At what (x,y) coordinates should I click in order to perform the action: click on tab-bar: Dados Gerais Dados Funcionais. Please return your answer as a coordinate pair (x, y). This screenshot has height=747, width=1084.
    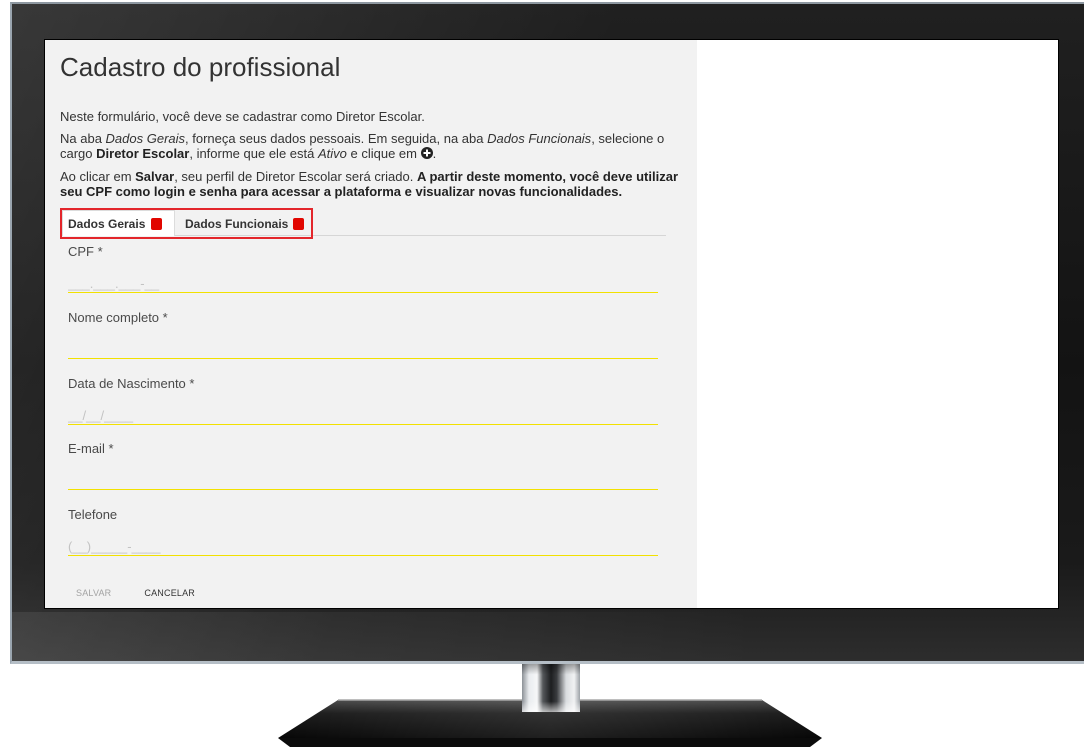
    Looking at the image, I should click on (364, 223).